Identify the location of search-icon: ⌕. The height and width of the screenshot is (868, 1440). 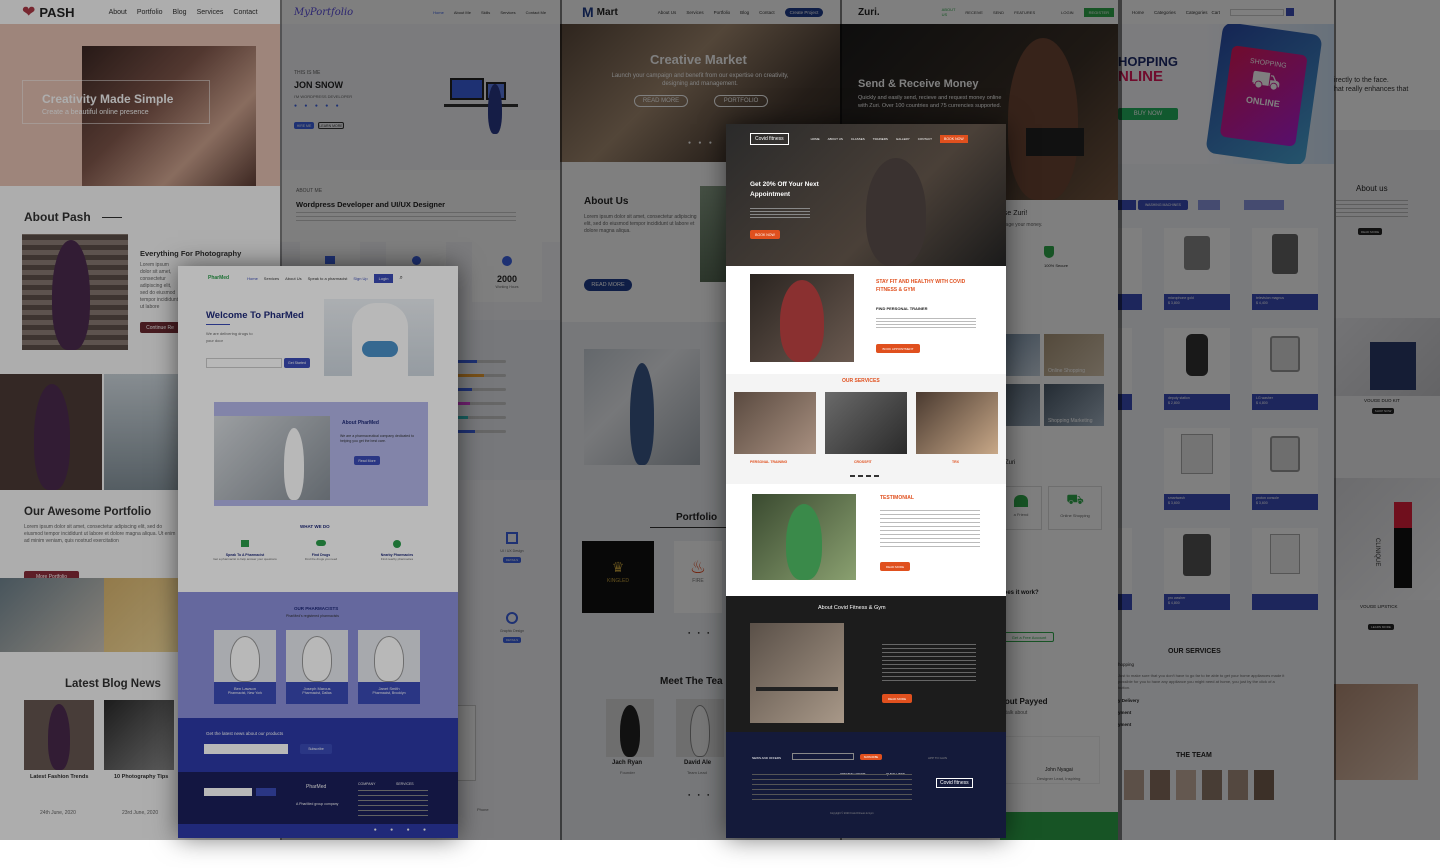
(400, 278).